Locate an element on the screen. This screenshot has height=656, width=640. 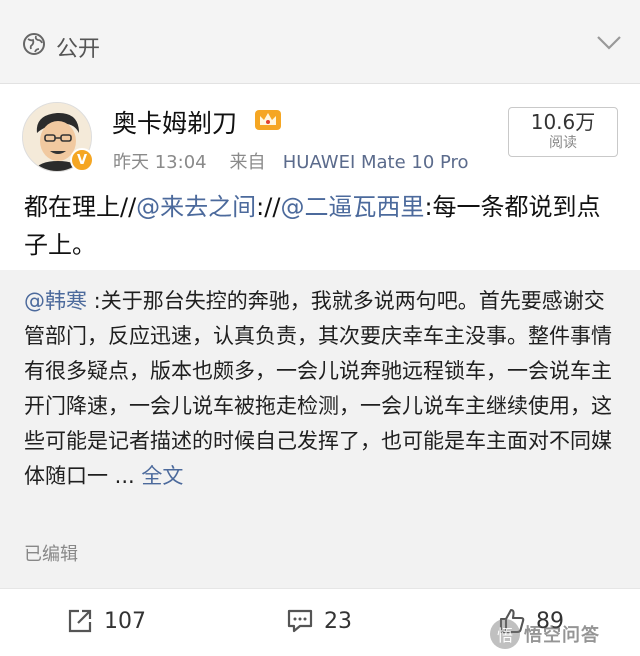
globe-icon is located at coordinates (34, 44).